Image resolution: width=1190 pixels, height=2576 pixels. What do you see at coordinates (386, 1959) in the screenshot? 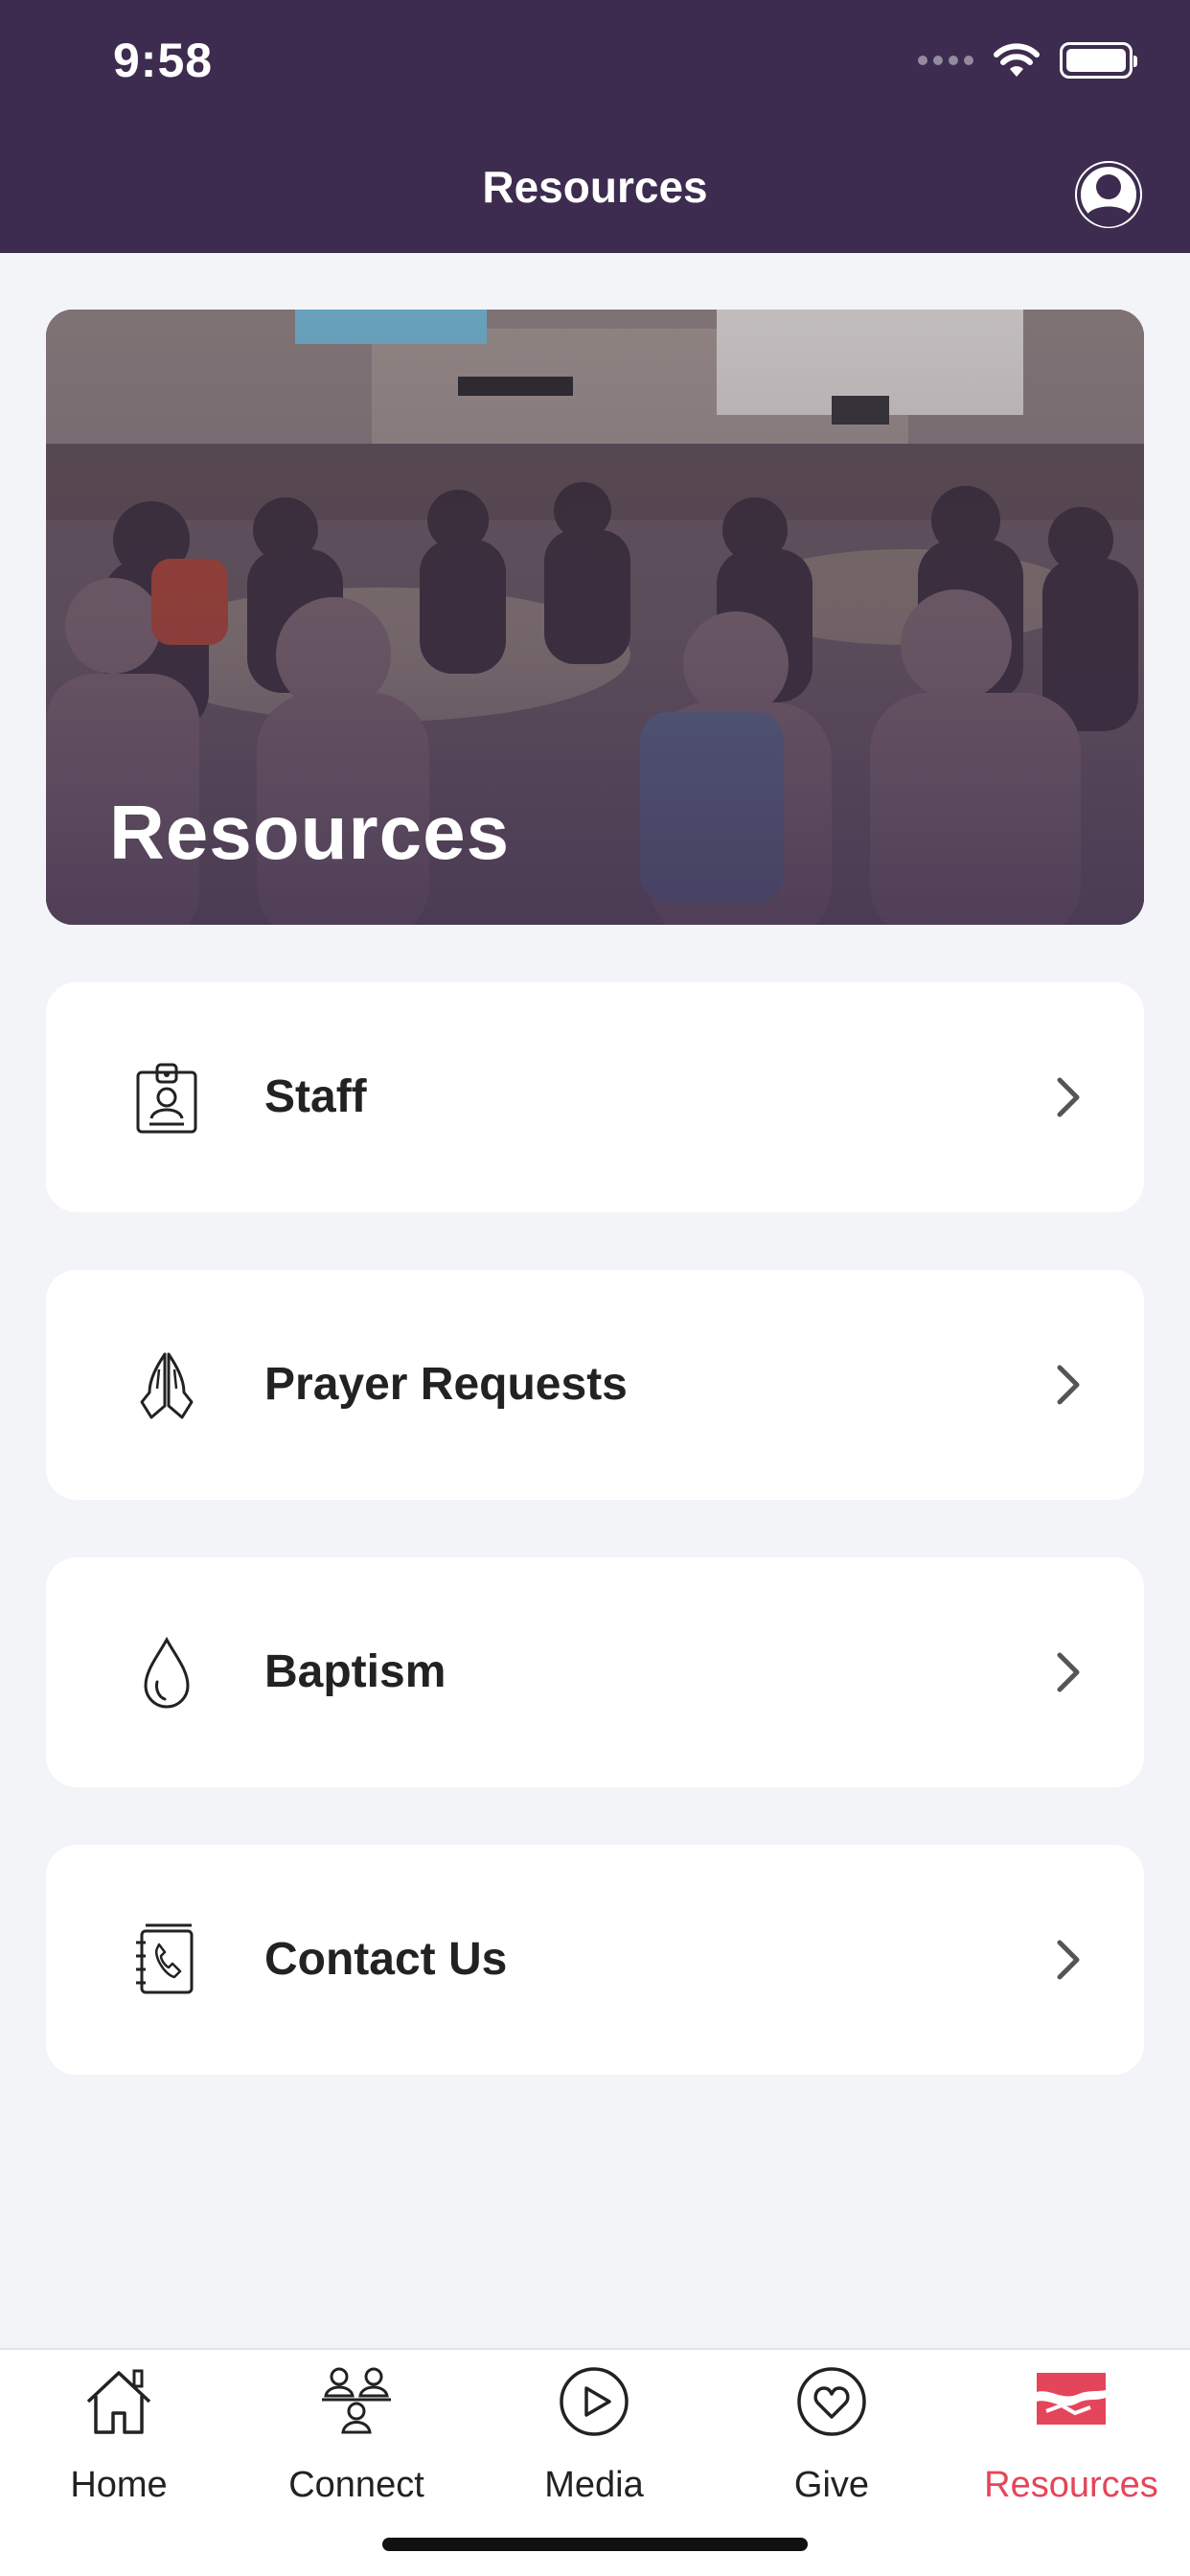
I see `menu-item-label: Contact Us` at bounding box center [386, 1959].